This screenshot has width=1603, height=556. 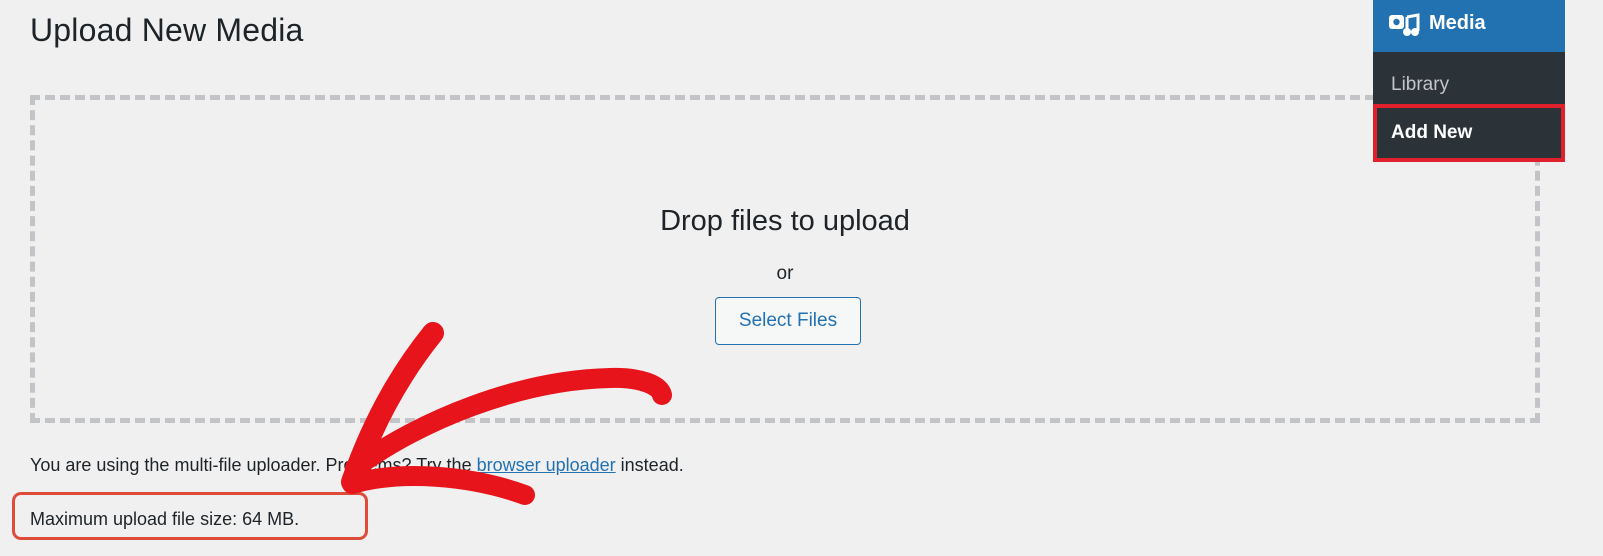 I want to click on uploader-note-obscured: der. Problems? Try the, so click(x=383, y=465).